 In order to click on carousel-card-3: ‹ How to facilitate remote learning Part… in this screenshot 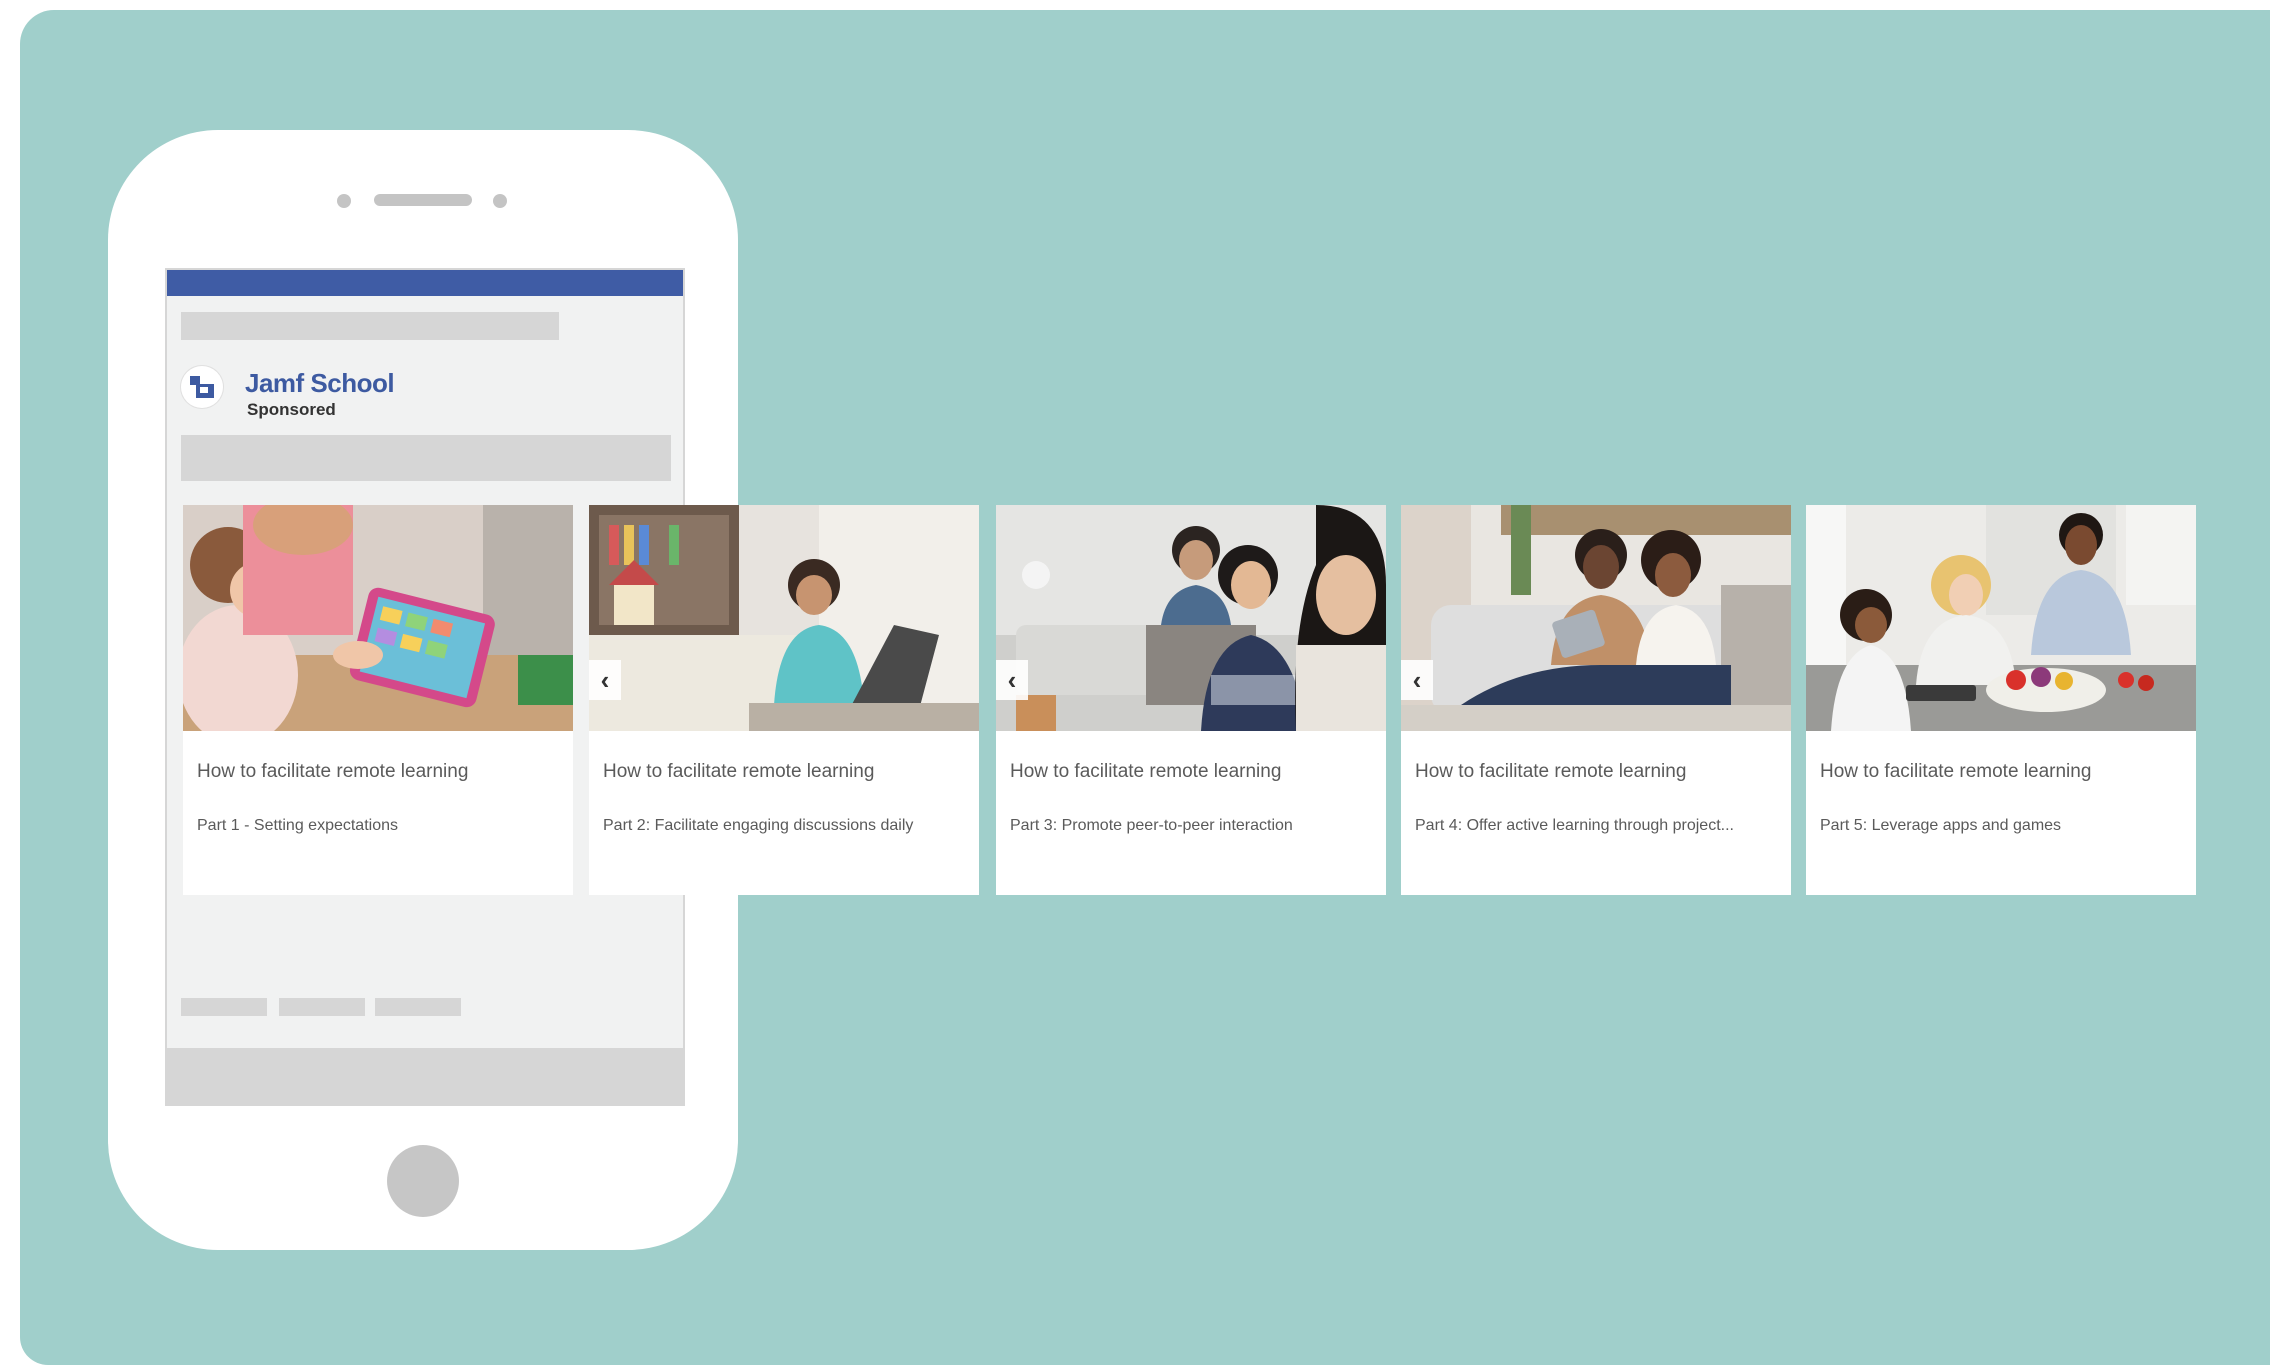, I will do `click(1191, 700)`.